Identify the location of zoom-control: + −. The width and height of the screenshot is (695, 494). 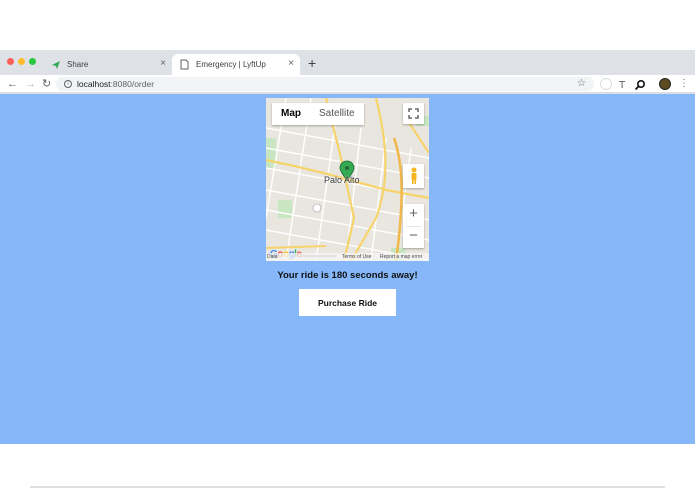
(413, 226).